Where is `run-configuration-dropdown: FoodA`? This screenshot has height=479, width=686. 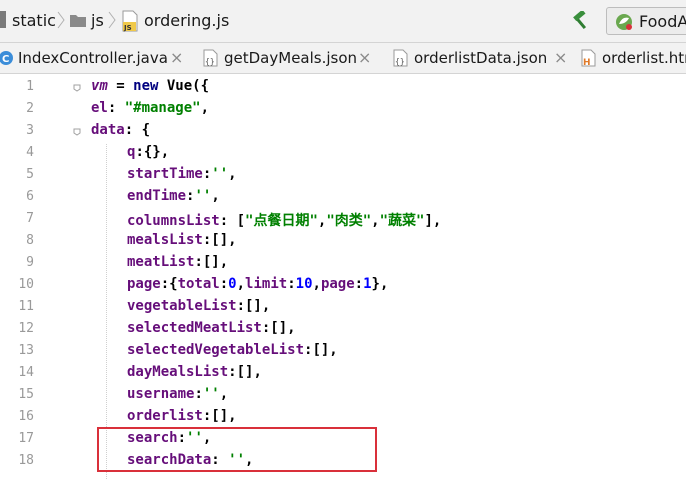
run-configuration-dropdown: FoodA is located at coordinates (646, 21).